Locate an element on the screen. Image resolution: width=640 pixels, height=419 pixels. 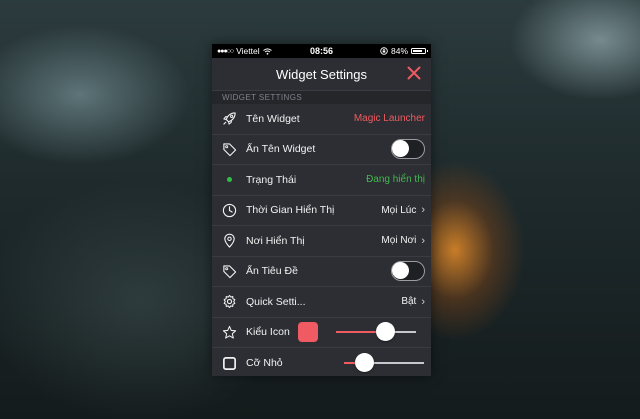
display-time-row: Thời Gian Hiển Thị Mọi Lúc › is located at coordinates (321, 211).